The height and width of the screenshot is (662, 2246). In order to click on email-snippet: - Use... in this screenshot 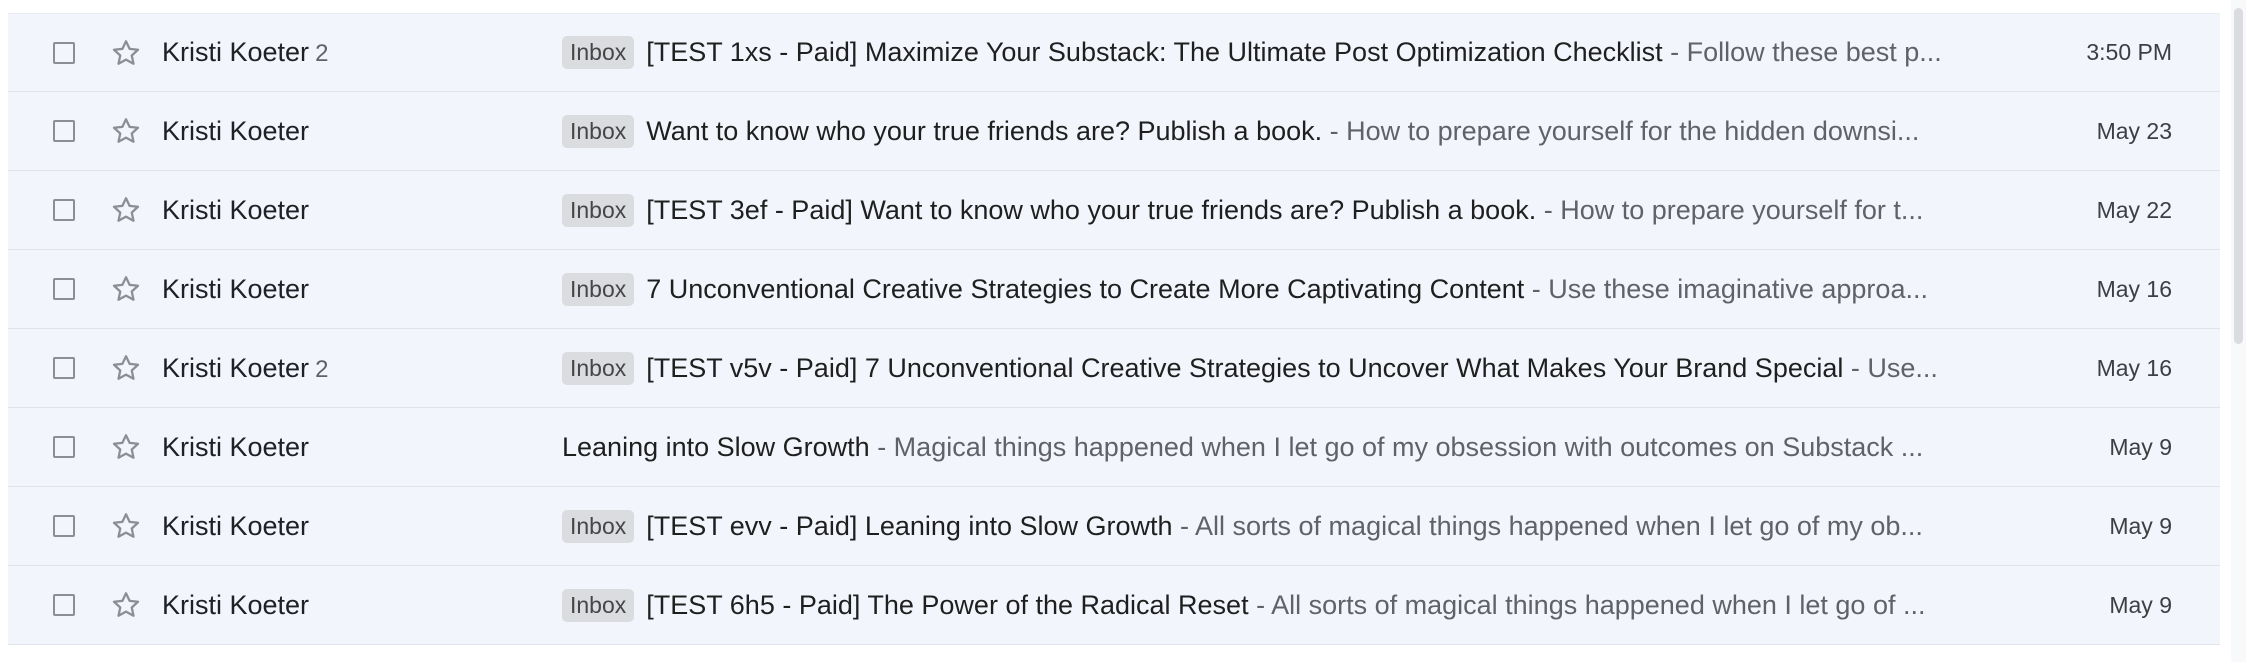, I will do `click(1890, 367)`.